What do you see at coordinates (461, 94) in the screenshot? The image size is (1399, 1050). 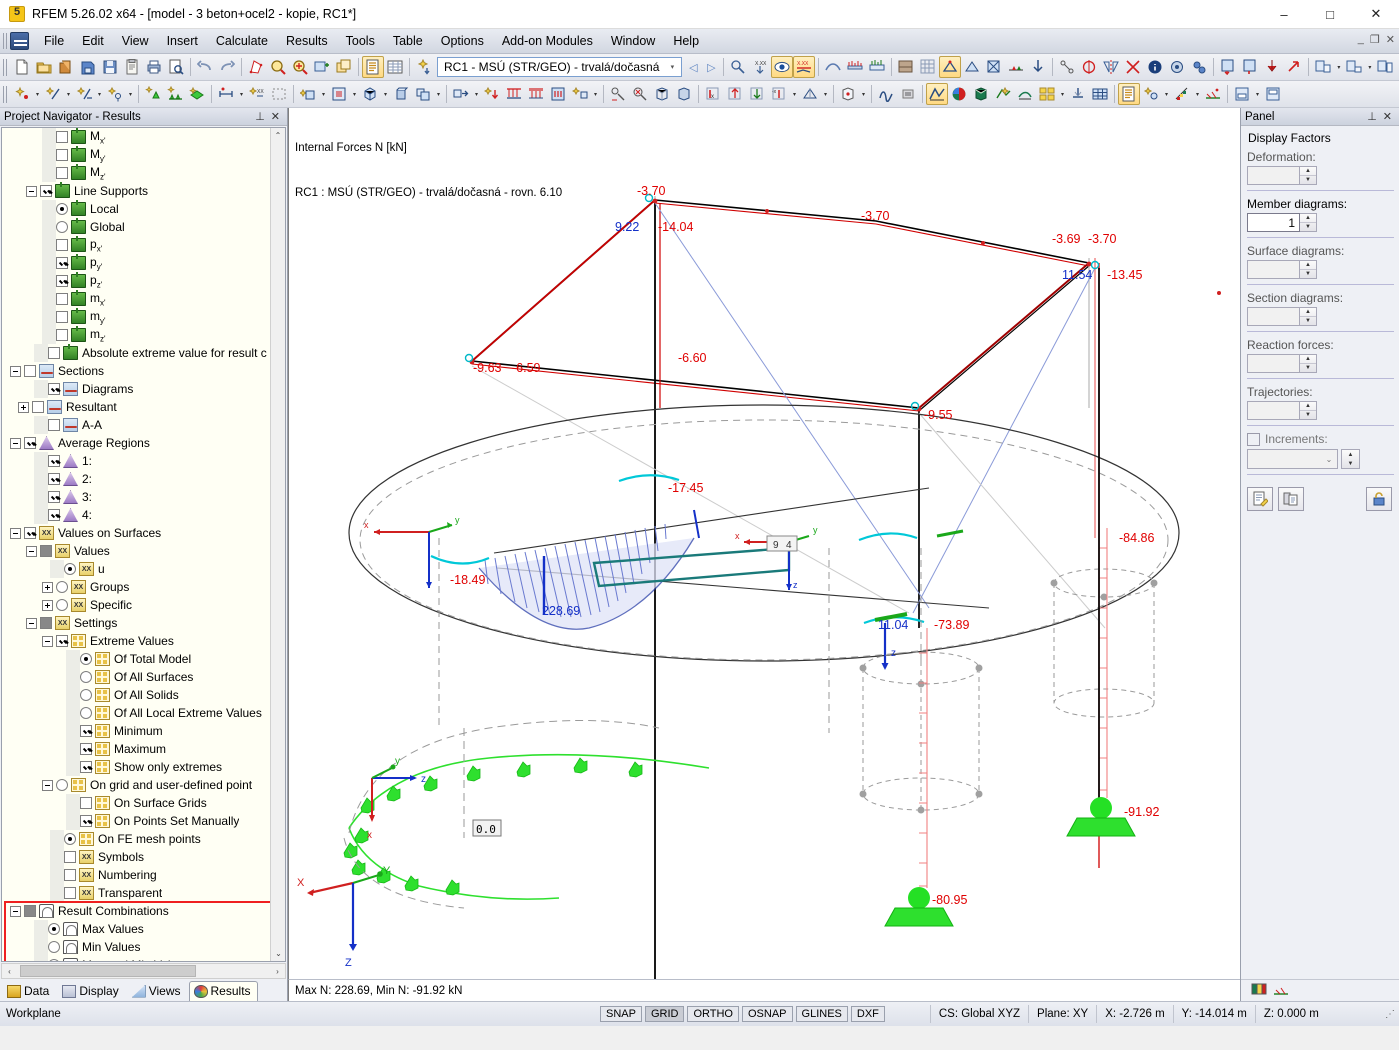 I see `move-copy-button` at bounding box center [461, 94].